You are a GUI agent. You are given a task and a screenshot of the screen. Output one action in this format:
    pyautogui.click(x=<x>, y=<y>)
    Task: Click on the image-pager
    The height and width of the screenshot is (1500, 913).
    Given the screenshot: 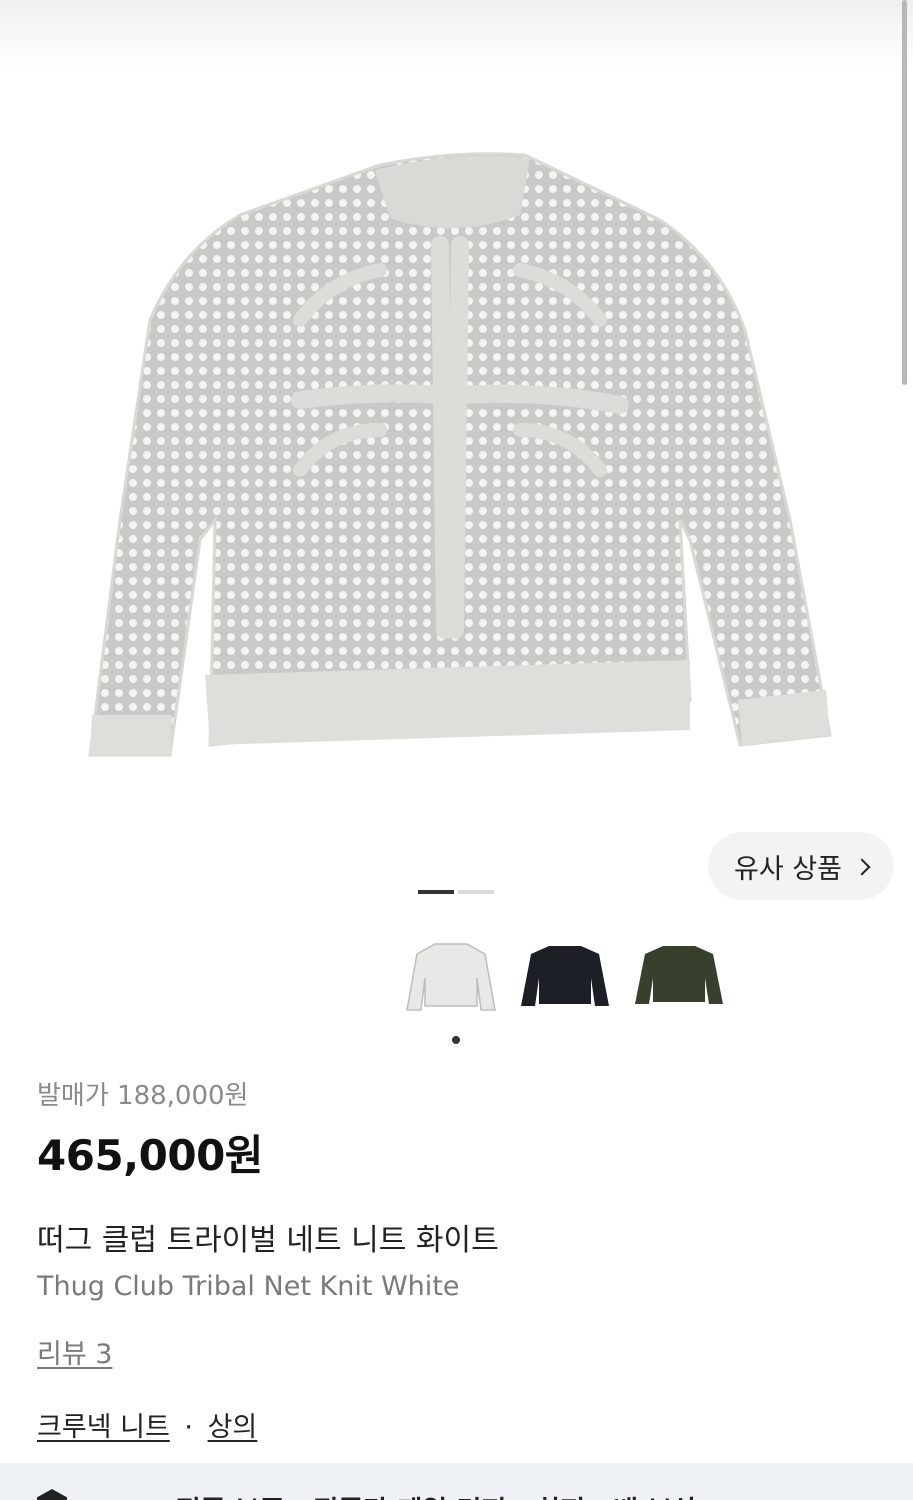 What is the action you would take?
    pyautogui.click(x=456, y=892)
    